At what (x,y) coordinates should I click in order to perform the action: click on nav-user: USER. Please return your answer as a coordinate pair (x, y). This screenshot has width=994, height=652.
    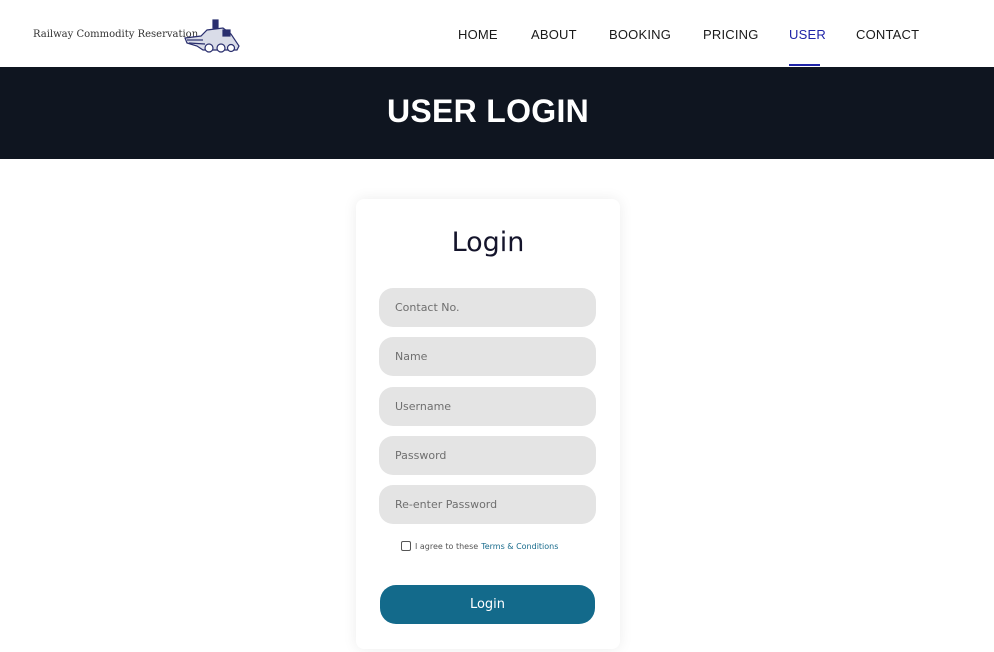
    Looking at the image, I should click on (807, 34).